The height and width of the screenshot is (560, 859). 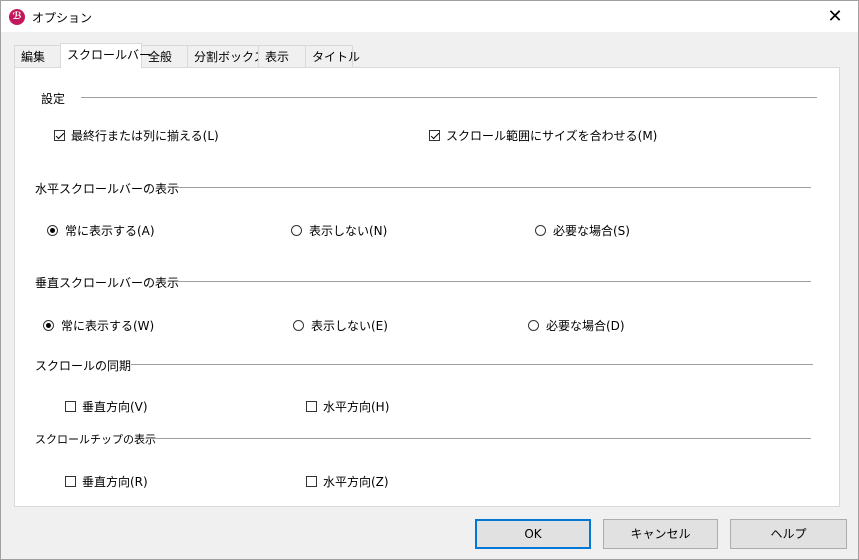 What do you see at coordinates (115, 407) in the screenshot?
I see `sync-vertical-label: 垂直方向(V)` at bounding box center [115, 407].